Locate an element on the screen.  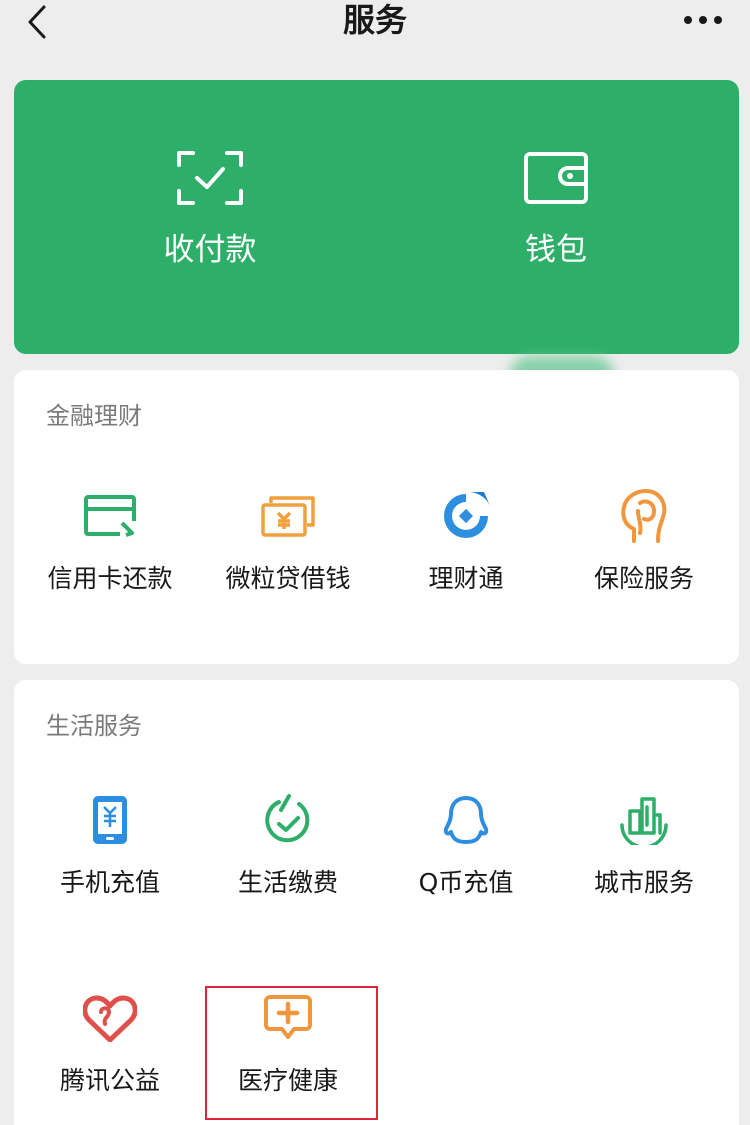
weilidai-loan-label: 微粒贷借钱 is located at coordinates (288, 578).